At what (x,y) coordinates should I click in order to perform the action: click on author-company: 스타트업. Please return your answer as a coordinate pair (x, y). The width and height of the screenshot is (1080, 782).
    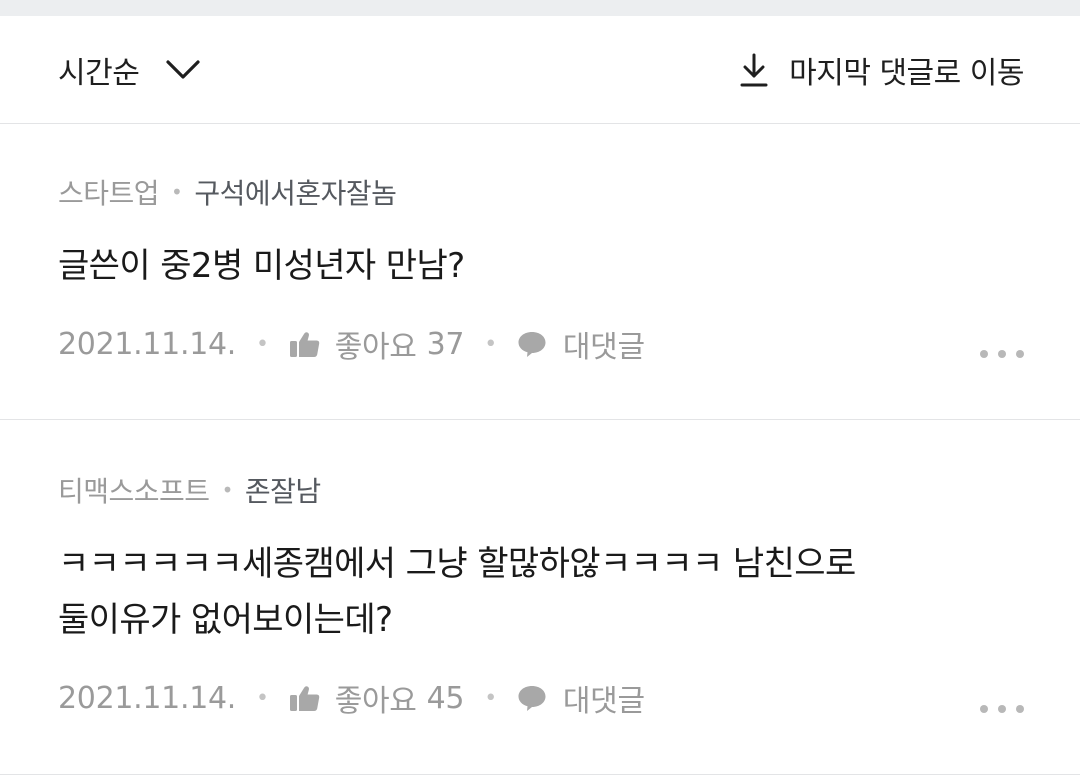
    Looking at the image, I should click on (109, 192).